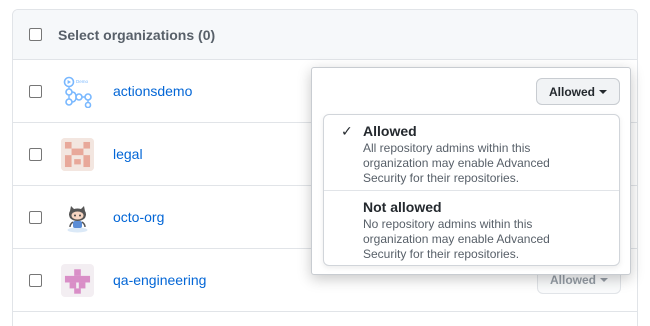  Describe the element at coordinates (137, 34) in the screenshot. I see `header-title: Select organizations (0)` at that location.